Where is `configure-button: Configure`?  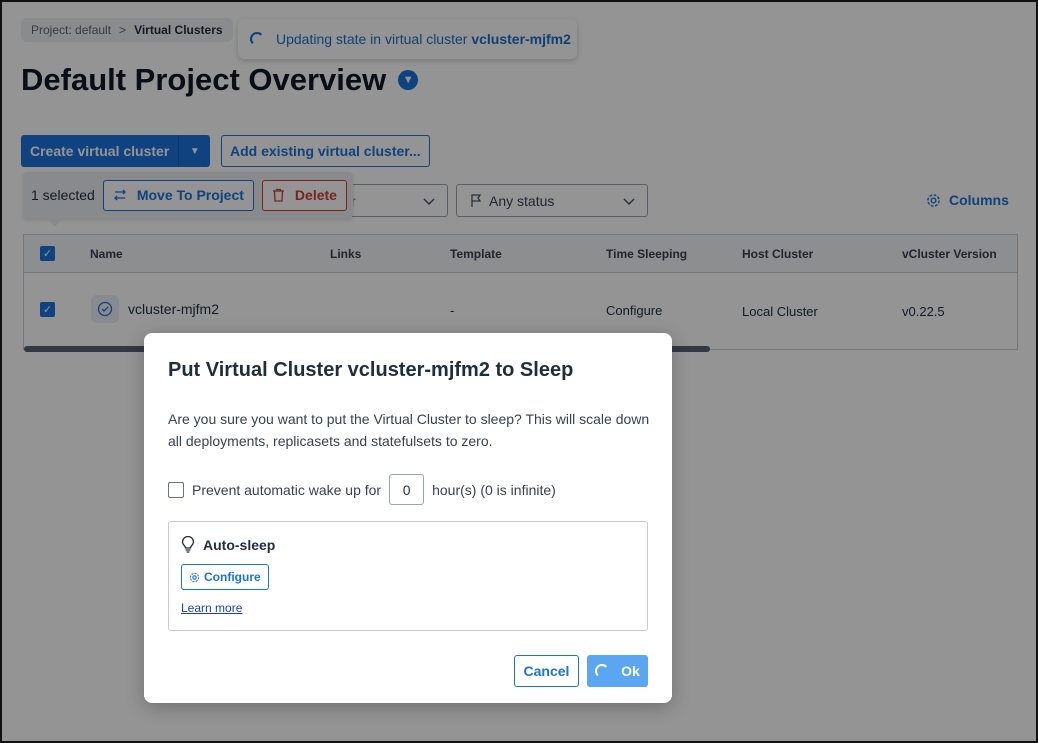 configure-button: Configure is located at coordinates (225, 577).